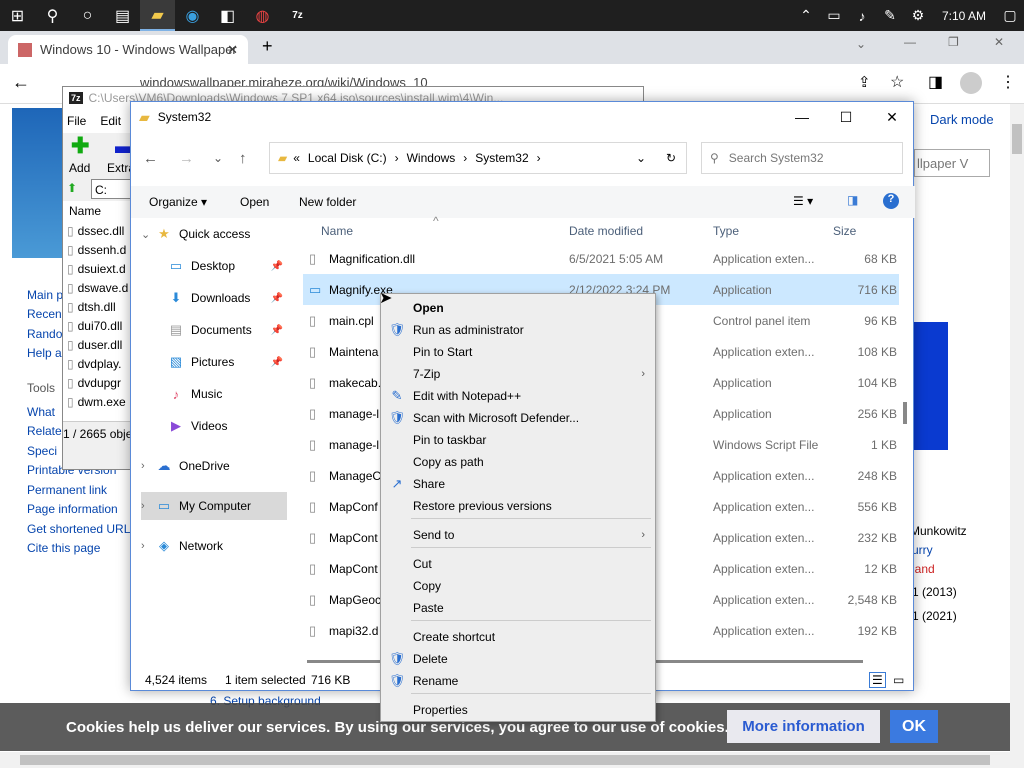  What do you see at coordinates (802, 158) in the screenshot?
I see `search-input: ⚲ Search System32` at bounding box center [802, 158].